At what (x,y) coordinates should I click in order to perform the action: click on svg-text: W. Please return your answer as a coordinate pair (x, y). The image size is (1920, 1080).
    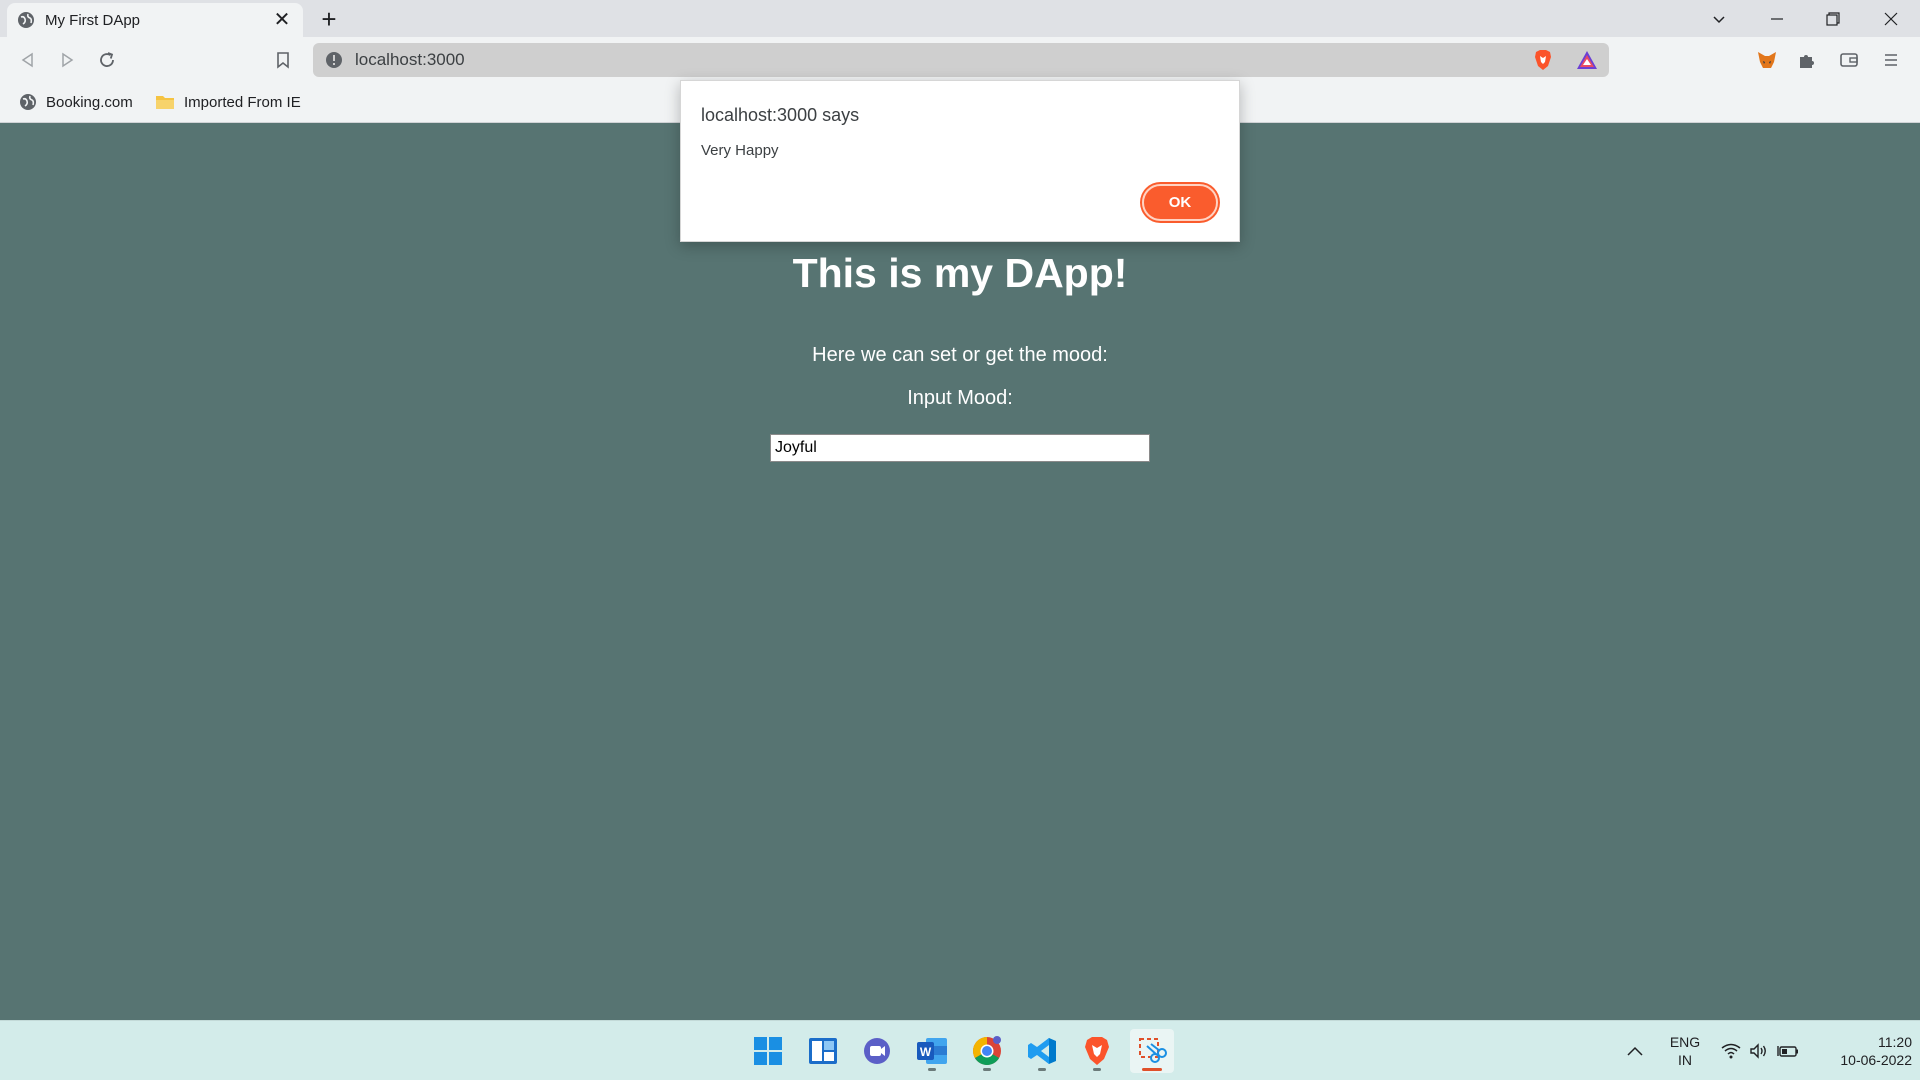
    Looking at the image, I should click on (926, 1052).